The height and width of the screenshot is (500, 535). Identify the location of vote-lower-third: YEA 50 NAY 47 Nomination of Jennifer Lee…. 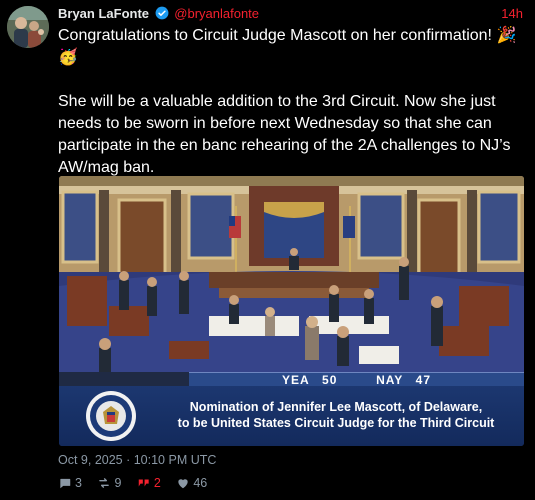
(291, 409).